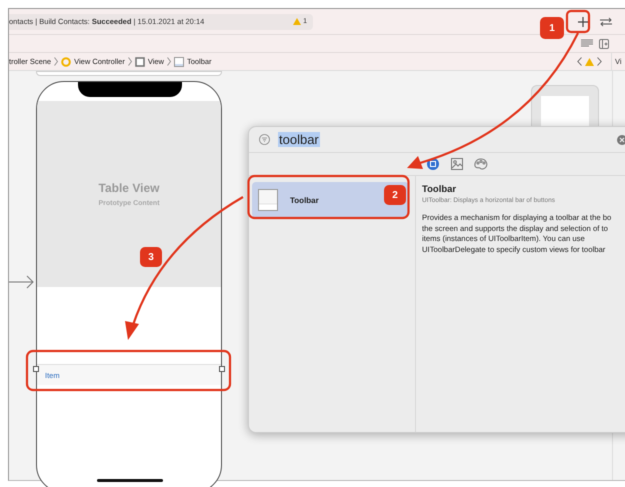  Describe the element at coordinates (264, 139) in the screenshot. I see `filter-icon` at that location.